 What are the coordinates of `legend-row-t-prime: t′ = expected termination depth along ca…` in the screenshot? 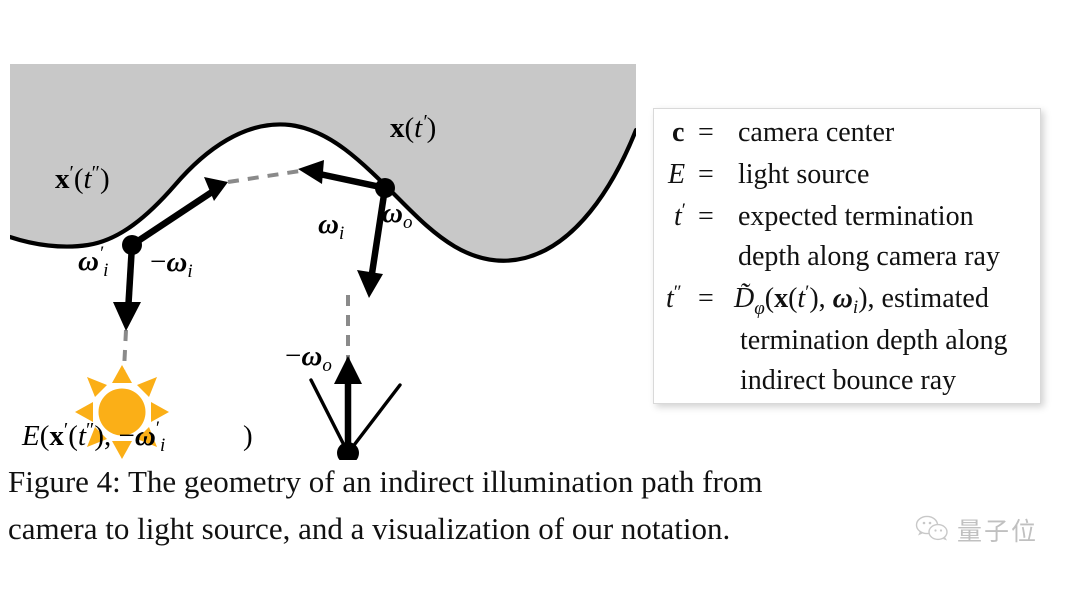 It's located at (837, 236).